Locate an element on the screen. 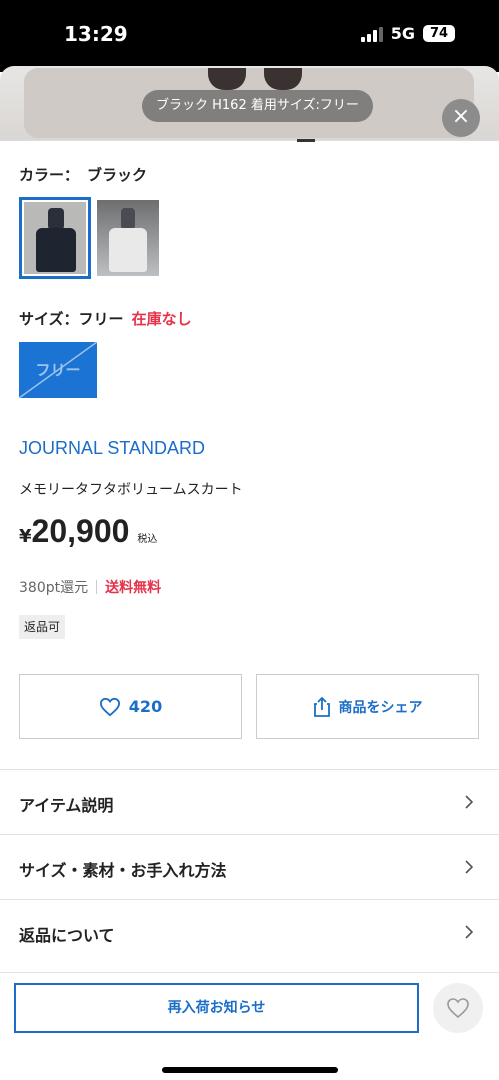 This screenshot has width=499, height=1080. scroll-indicator is located at coordinates (306, 140).